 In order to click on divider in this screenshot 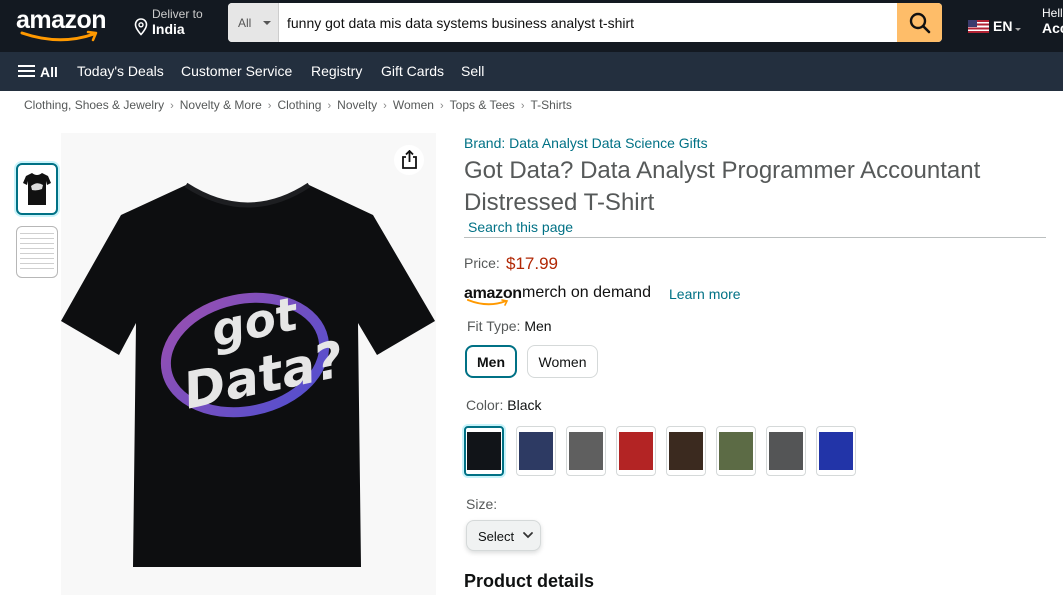, I will do `click(755, 237)`.